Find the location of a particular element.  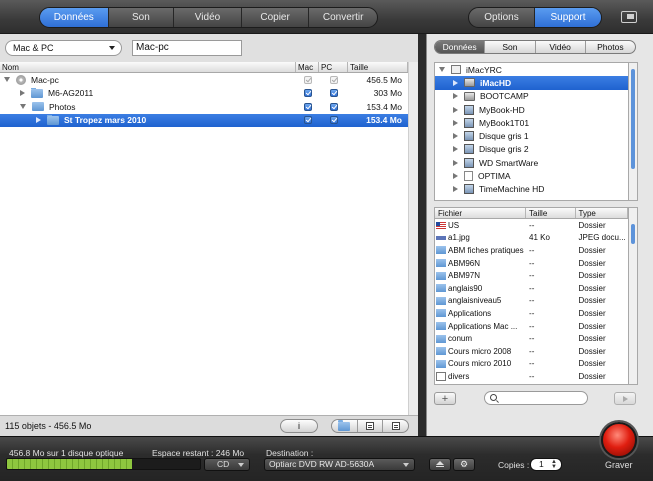

tab-copier: Copier is located at coordinates (276, 17).